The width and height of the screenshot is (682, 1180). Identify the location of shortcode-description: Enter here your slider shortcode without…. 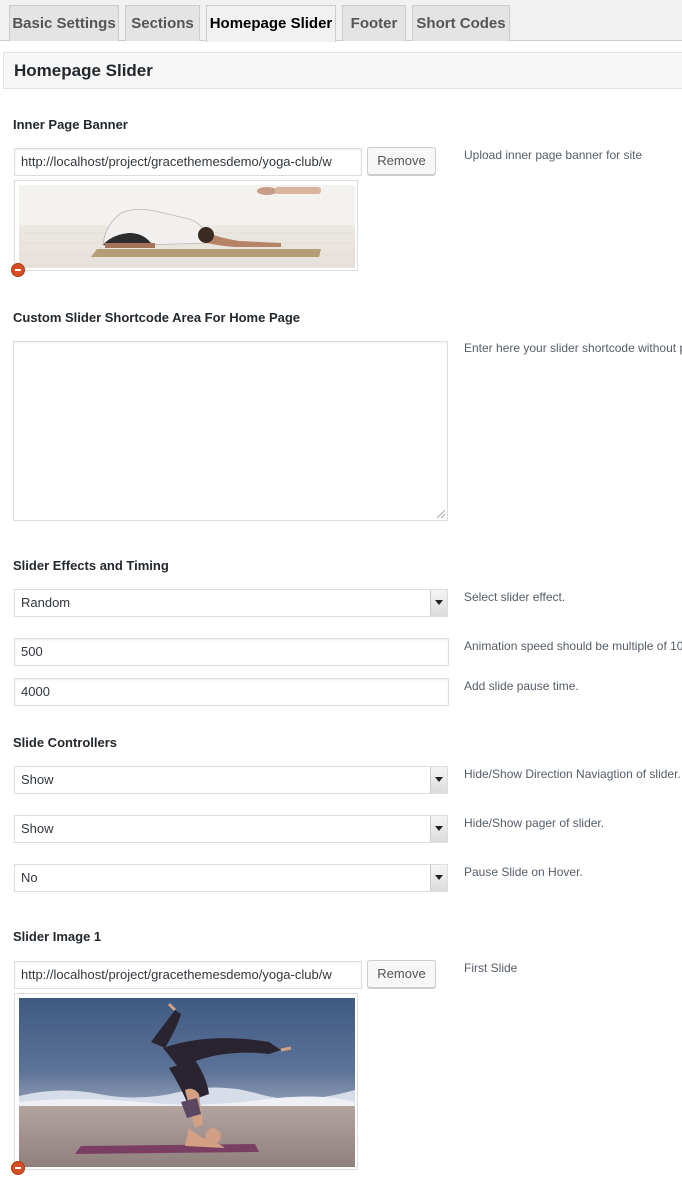
(573, 348).